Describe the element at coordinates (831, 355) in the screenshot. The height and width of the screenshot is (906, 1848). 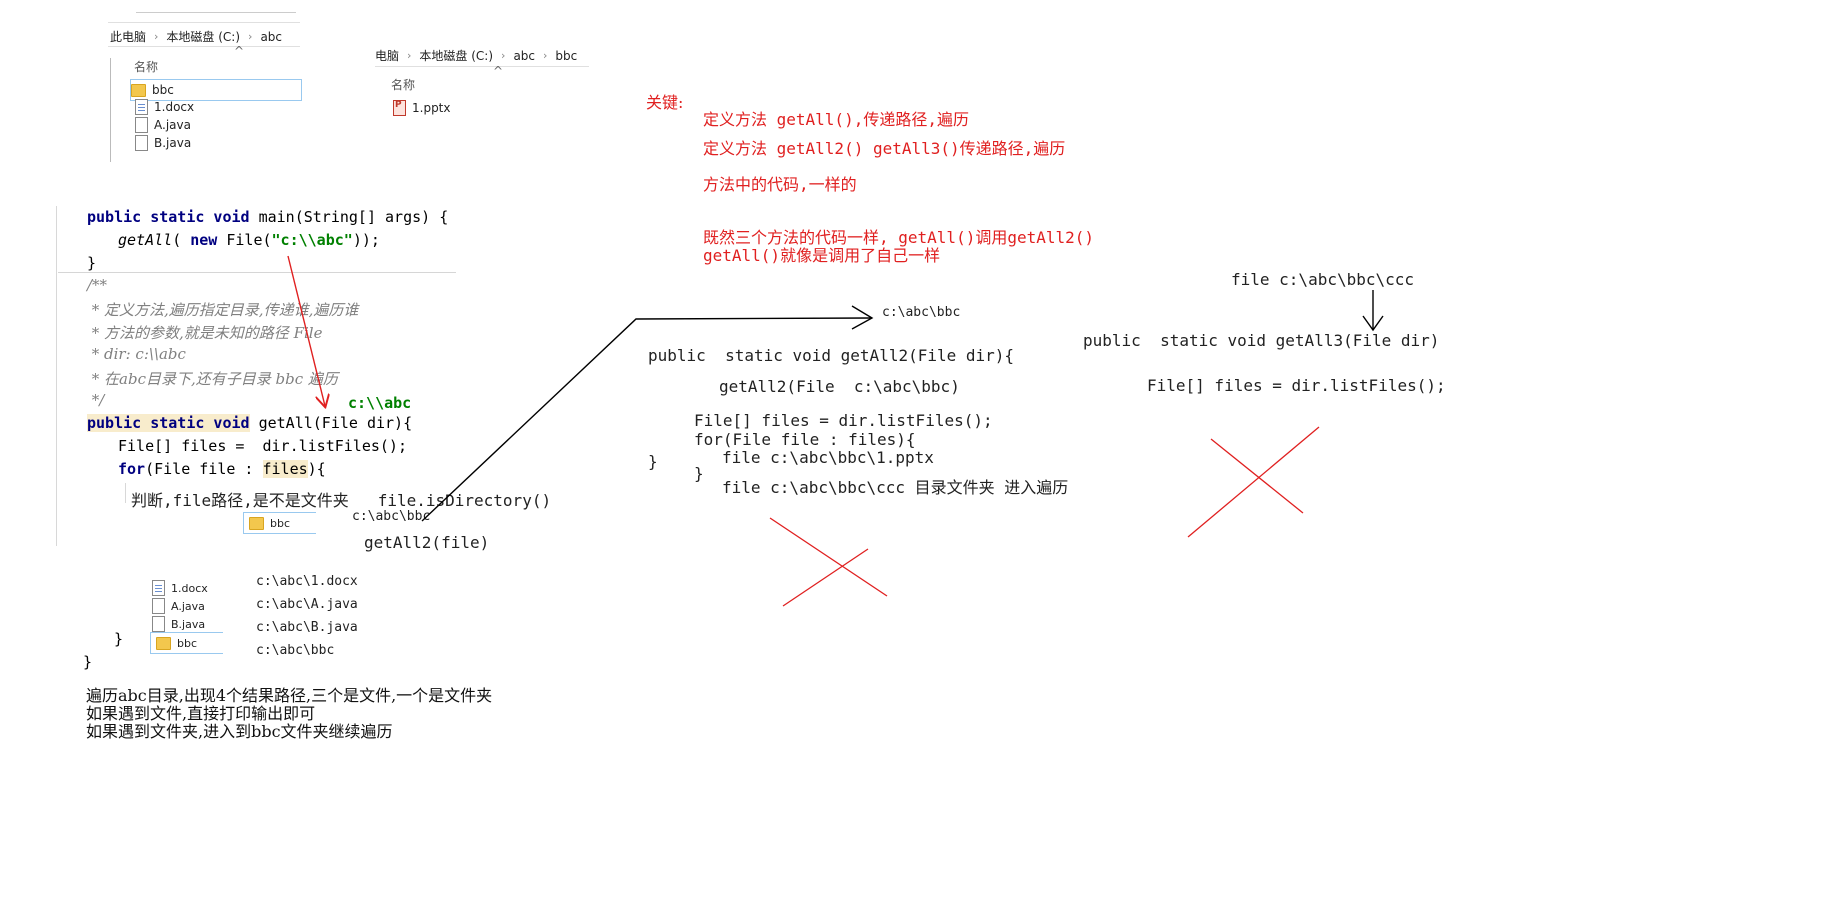
I see `getall2-signature: public static void getAll2(File dir){` at that location.